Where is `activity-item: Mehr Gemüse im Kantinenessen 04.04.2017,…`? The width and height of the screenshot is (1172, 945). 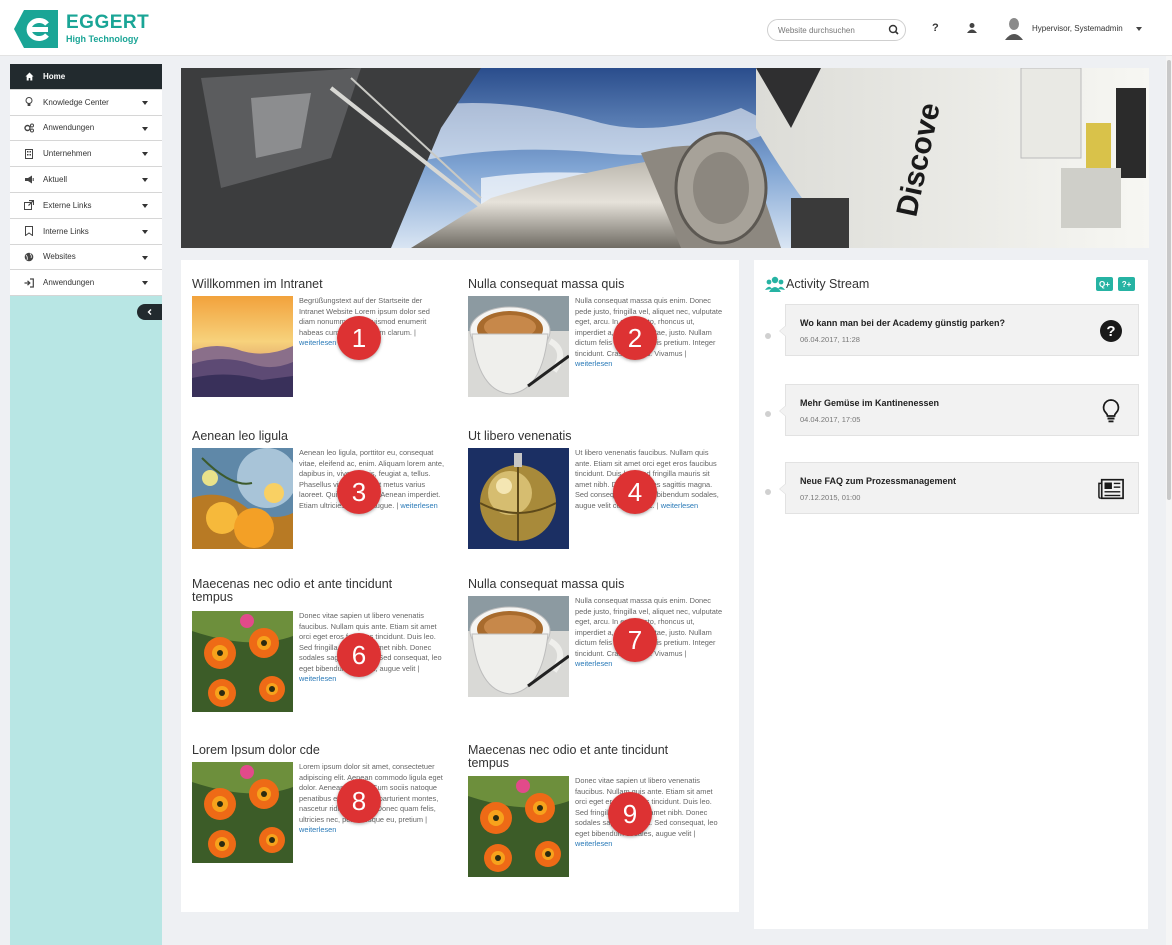 activity-item: Mehr Gemüse im Kantinenessen 04.04.2017,… is located at coordinates (959, 410).